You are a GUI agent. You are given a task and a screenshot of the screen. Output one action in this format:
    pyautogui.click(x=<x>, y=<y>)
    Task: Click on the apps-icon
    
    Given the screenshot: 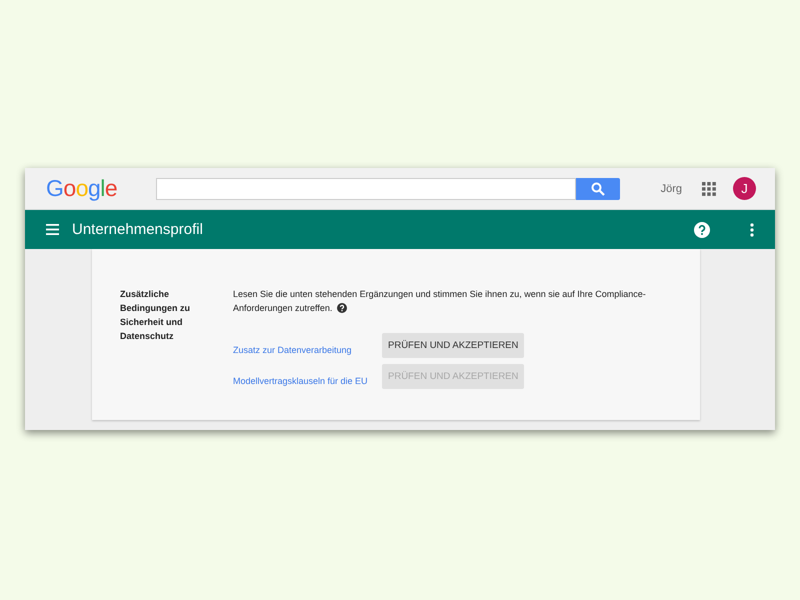 What is the action you would take?
    pyautogui.click(x=709, y=189)
    